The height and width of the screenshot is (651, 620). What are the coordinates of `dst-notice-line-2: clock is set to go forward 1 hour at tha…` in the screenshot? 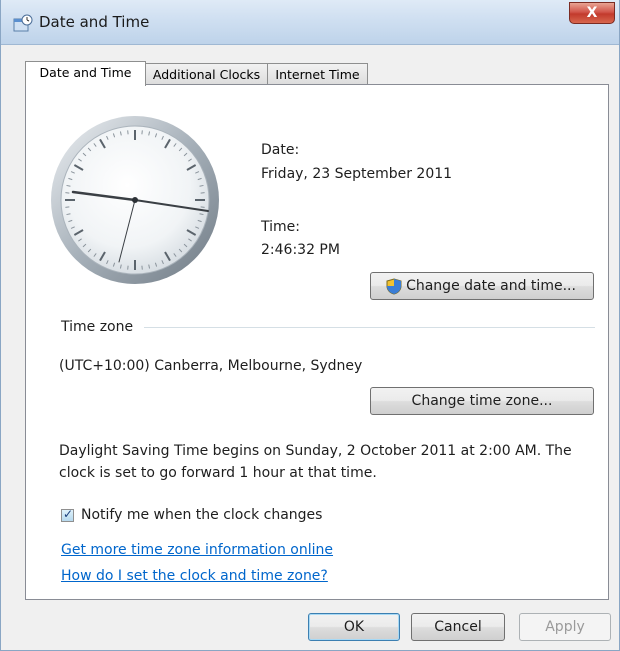 It's located at (218, 473).